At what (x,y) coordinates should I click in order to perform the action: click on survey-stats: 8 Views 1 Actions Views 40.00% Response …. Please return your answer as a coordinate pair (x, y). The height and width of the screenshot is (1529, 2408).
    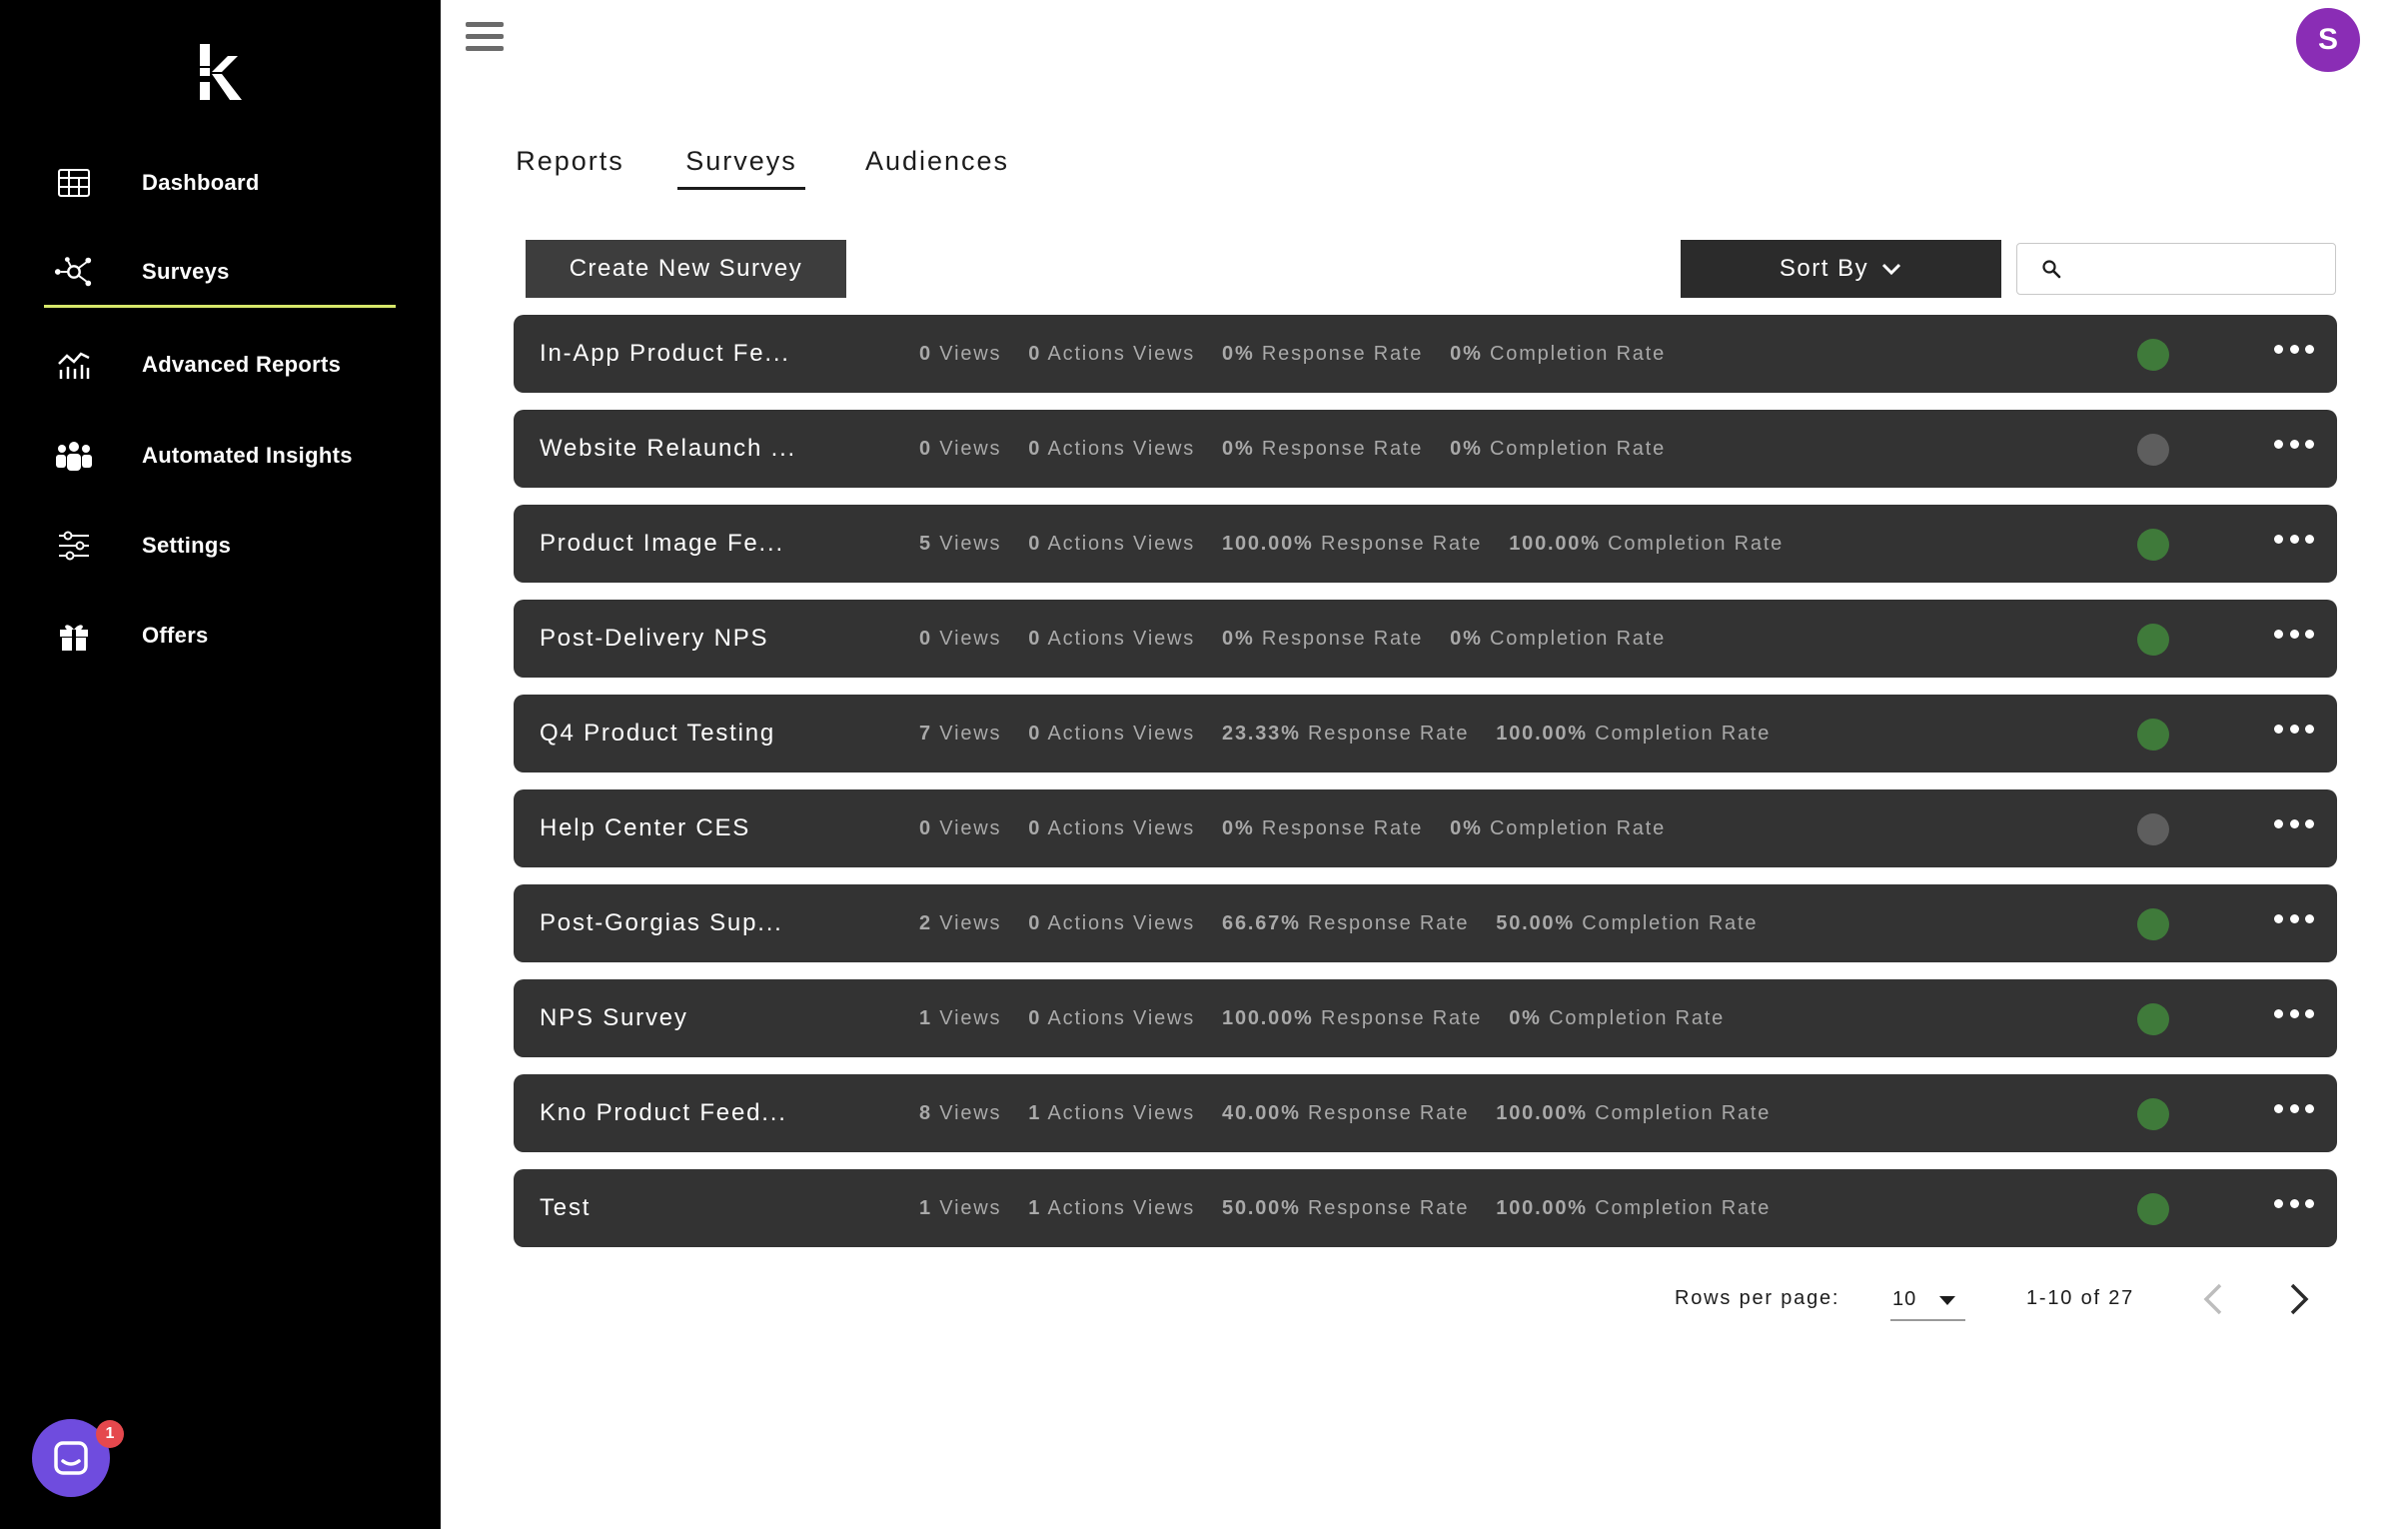
    Looking at the image, I should click on (1358, 1113).